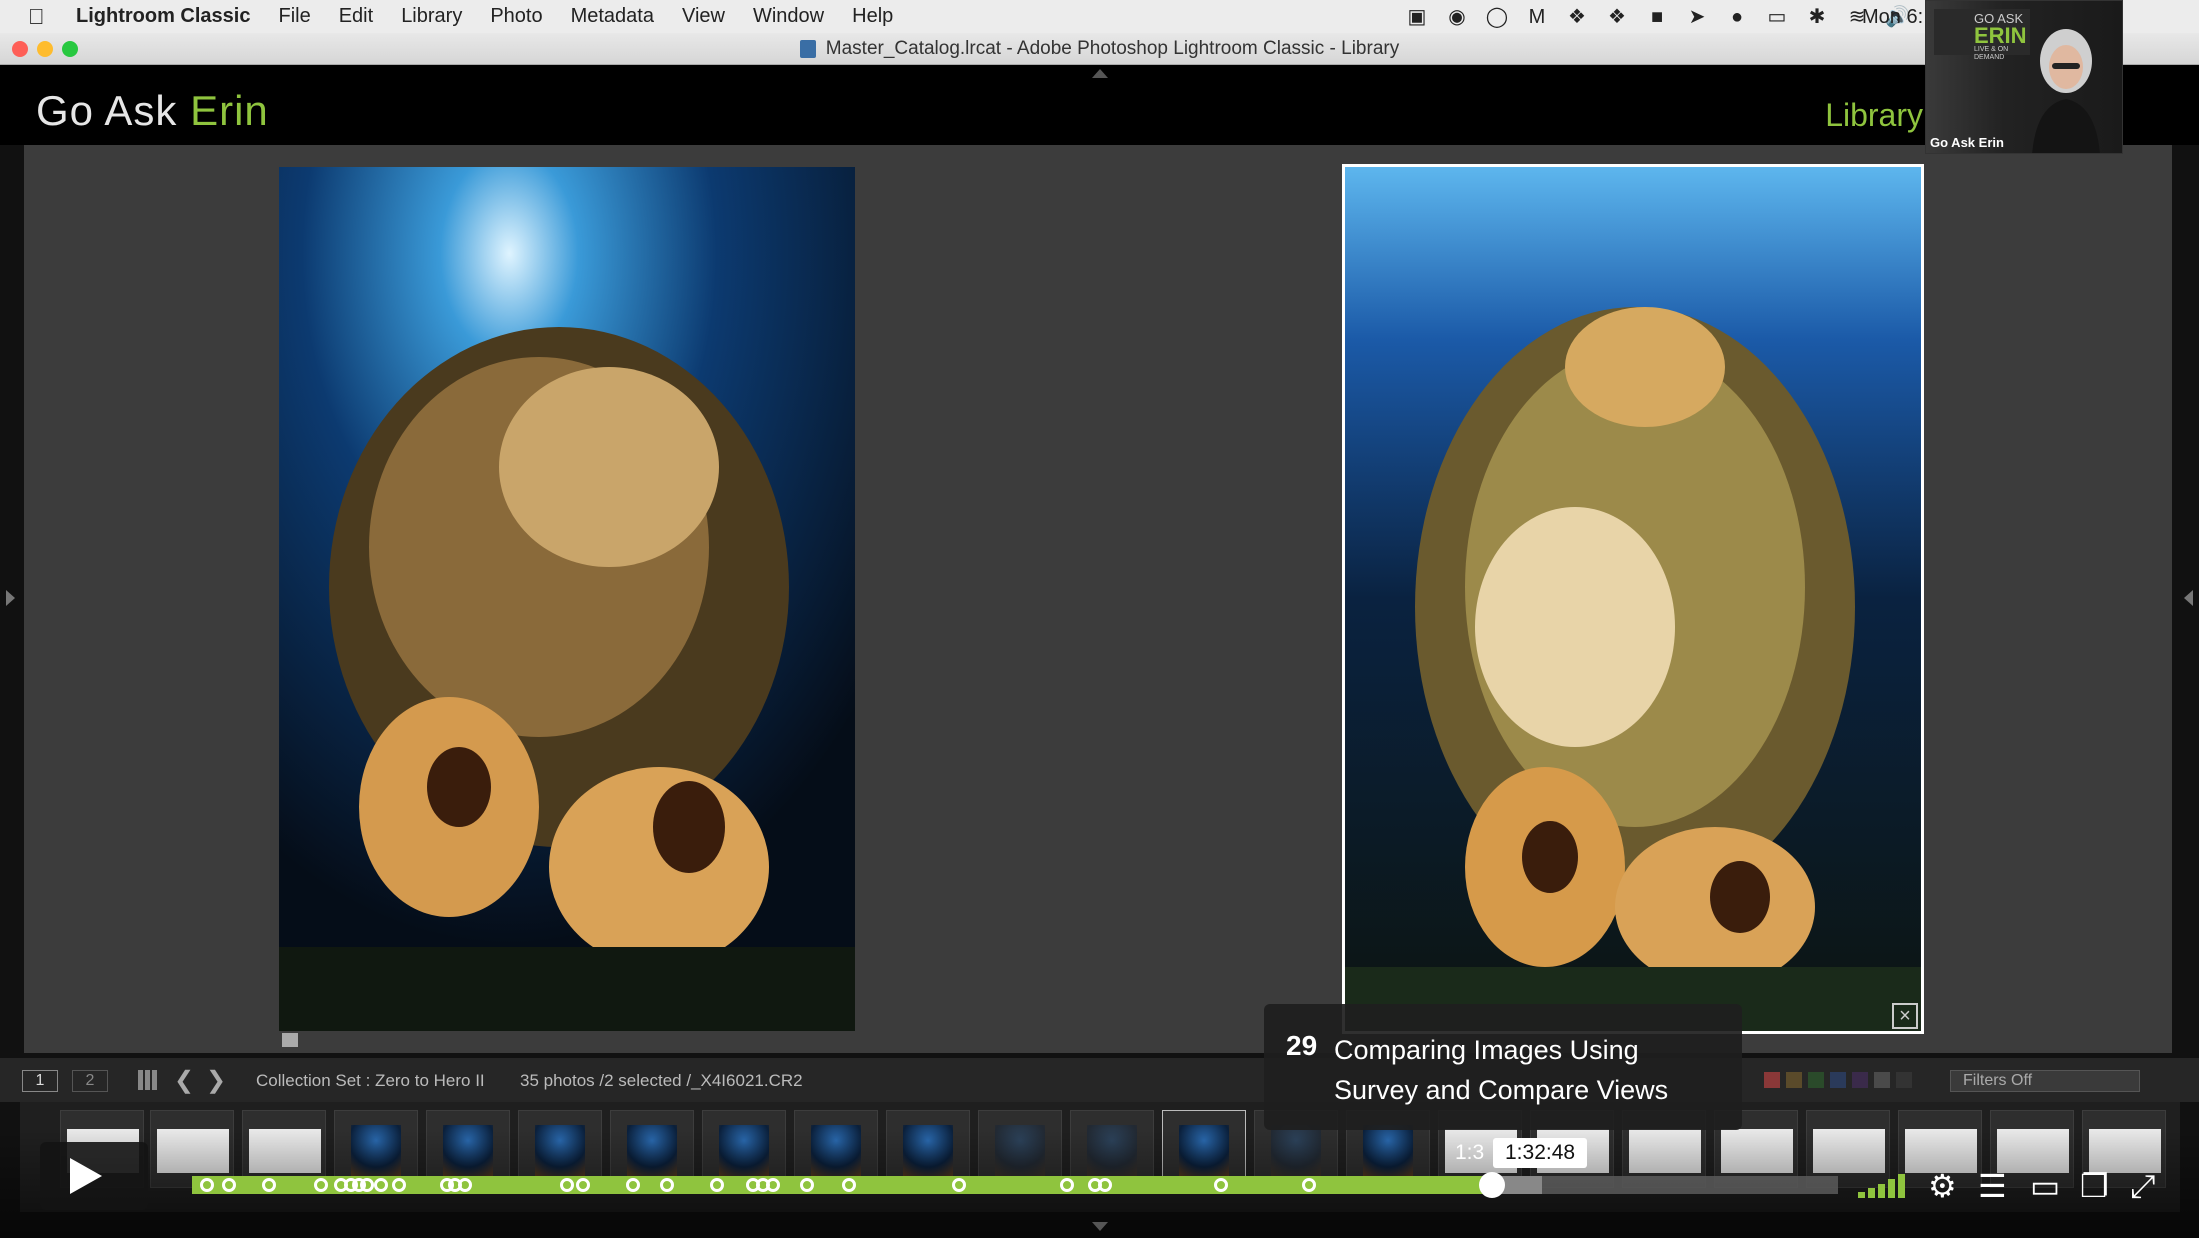 The height and width of the screenshot is (1238, 2199). Describe the element at coordinates (1904, 1080) in the screenshot. I see `label-none-swatch` at that location.